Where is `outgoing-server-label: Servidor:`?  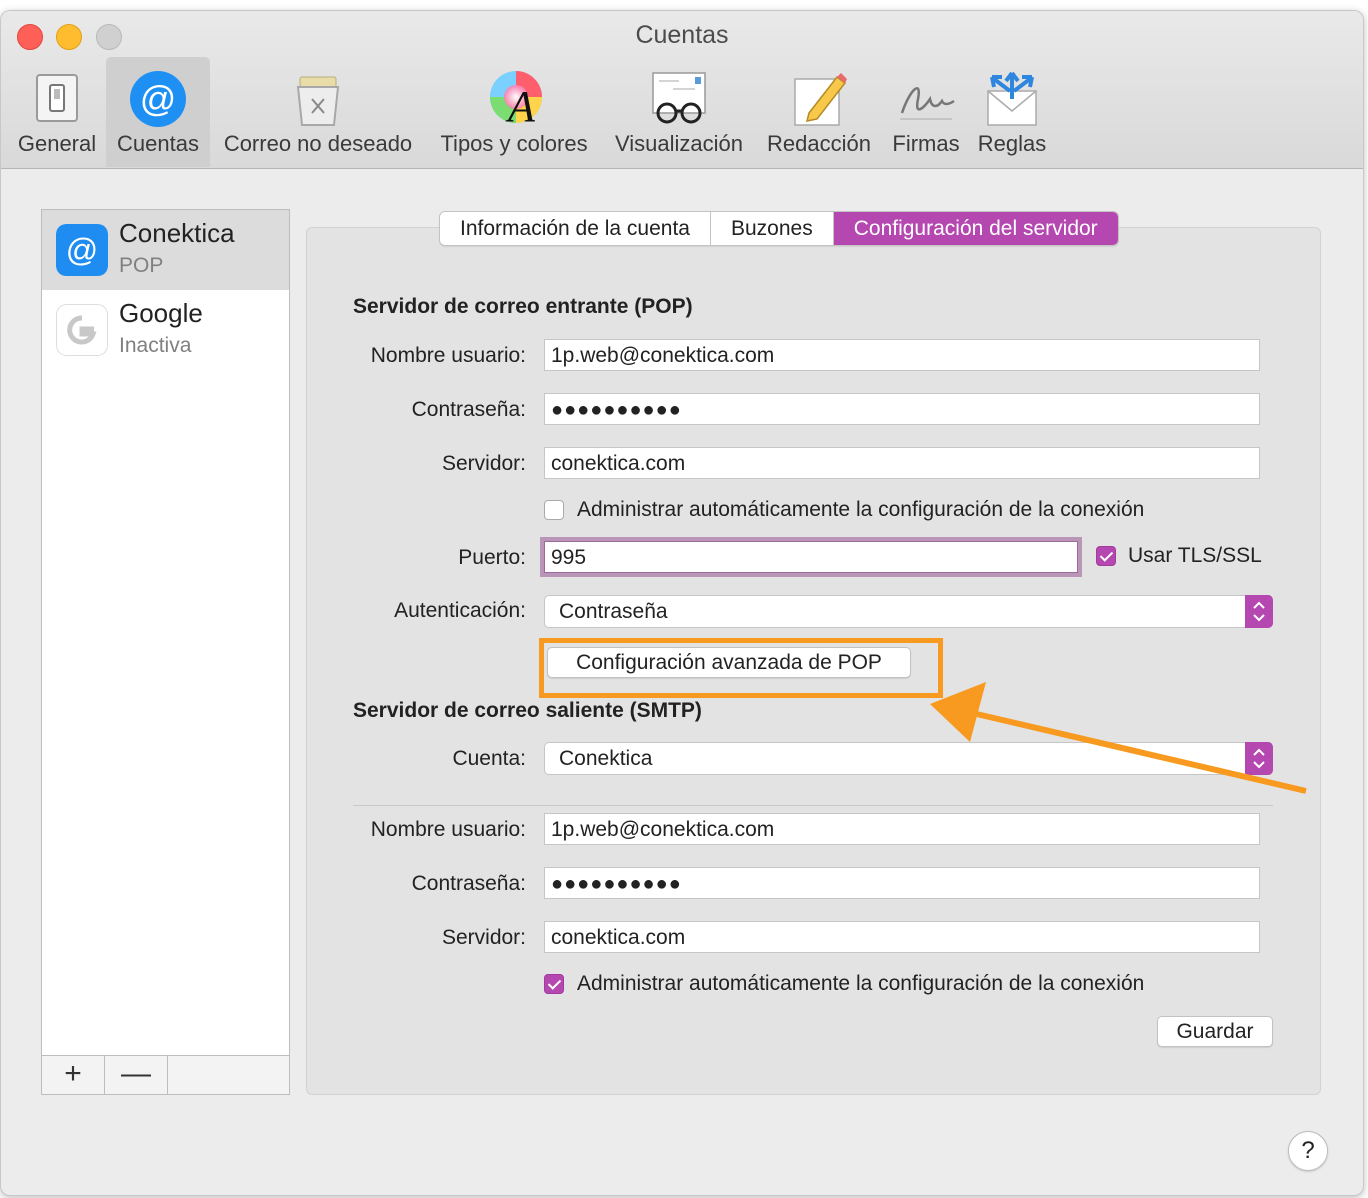 outgoing-server-label: Servidor: is located at coordinates (483, 937).